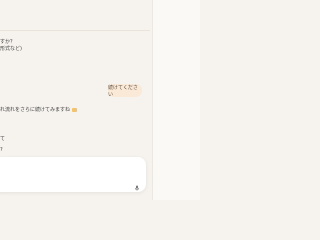 Image resolution: width=320 pixels, height=240 pixels. I want to click on emoji-icon, so click(75, 109).